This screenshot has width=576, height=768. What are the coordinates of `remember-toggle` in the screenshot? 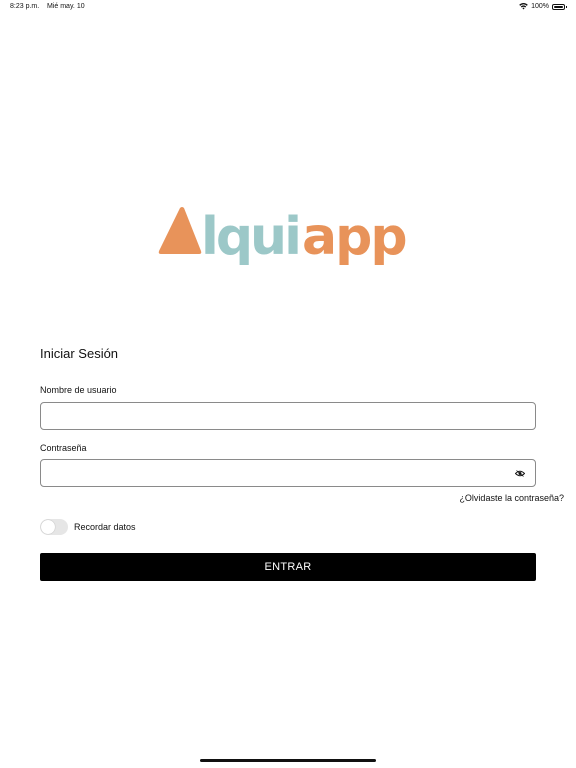 It's located at (54, 527).